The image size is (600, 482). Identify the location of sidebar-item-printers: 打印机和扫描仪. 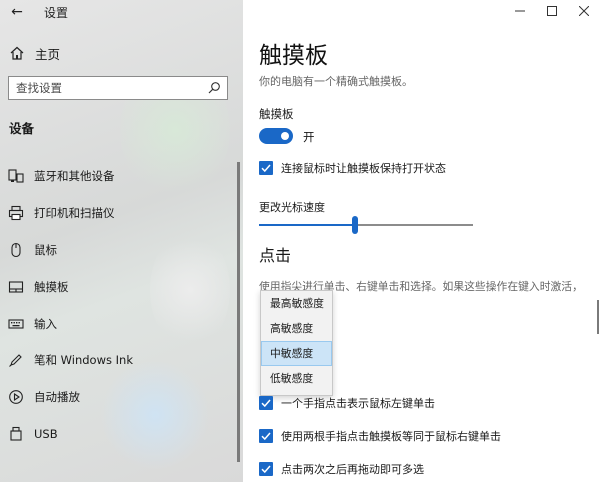
(118, 213).